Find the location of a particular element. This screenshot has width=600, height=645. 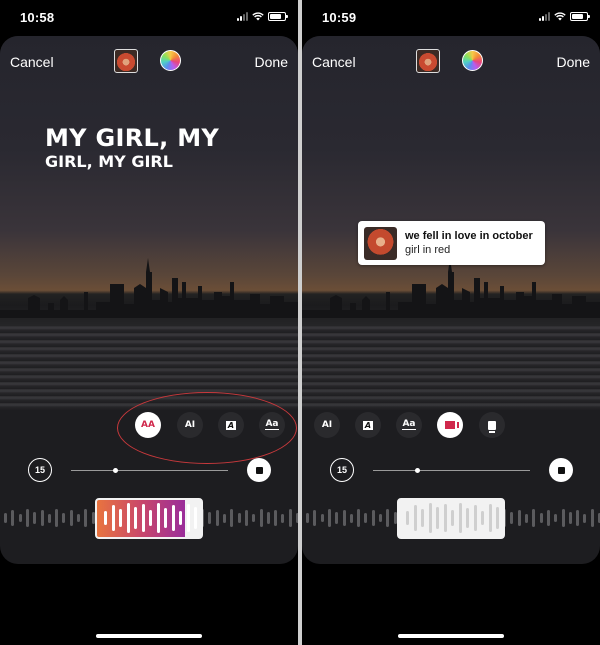

stop-icon is located at coordinates (561, 470).